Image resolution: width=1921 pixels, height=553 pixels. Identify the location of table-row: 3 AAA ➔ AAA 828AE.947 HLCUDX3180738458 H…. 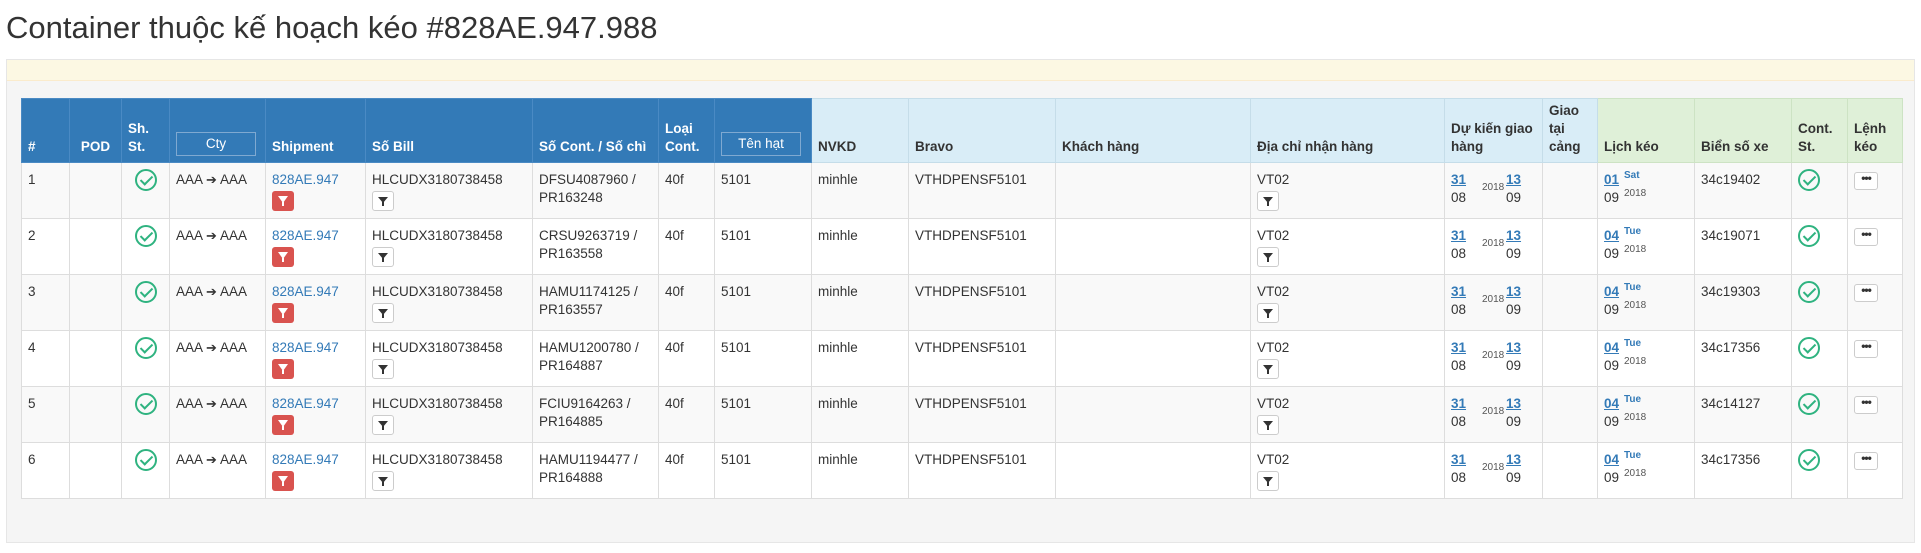
(962, 302).